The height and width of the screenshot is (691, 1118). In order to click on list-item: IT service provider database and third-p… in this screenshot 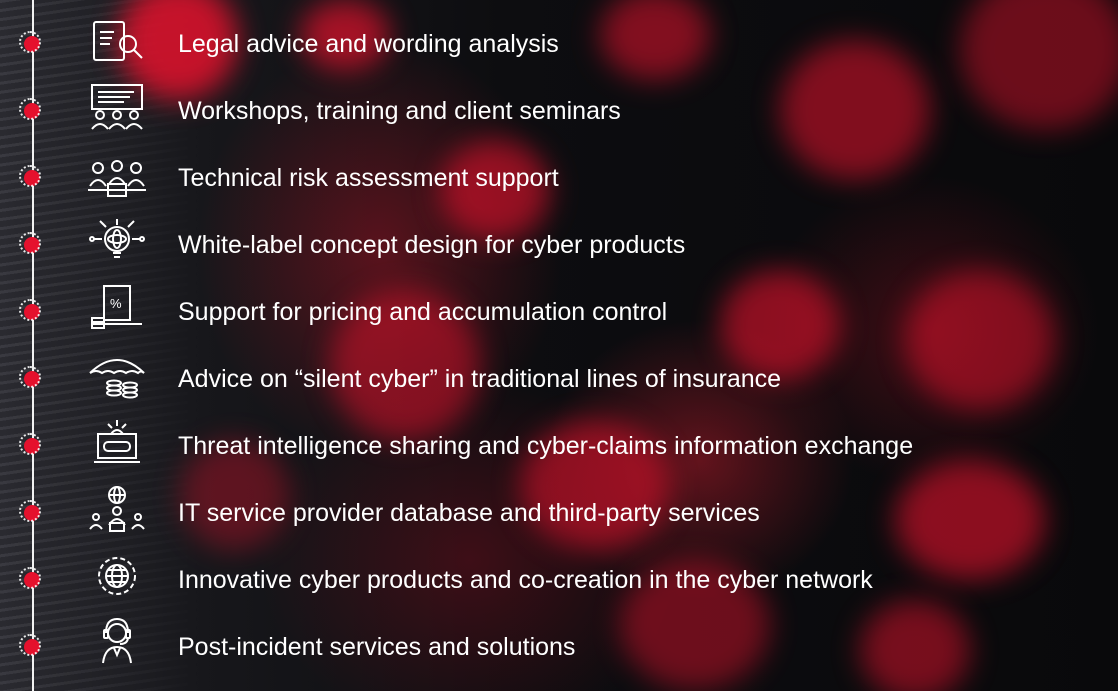, I will do `click(559, 513)`.